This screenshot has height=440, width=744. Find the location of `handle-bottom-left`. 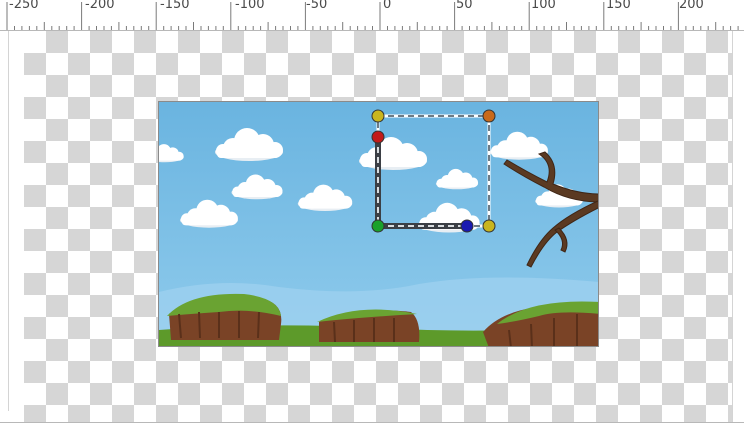

handle-bottom-left is located at coordinates (378, 226).